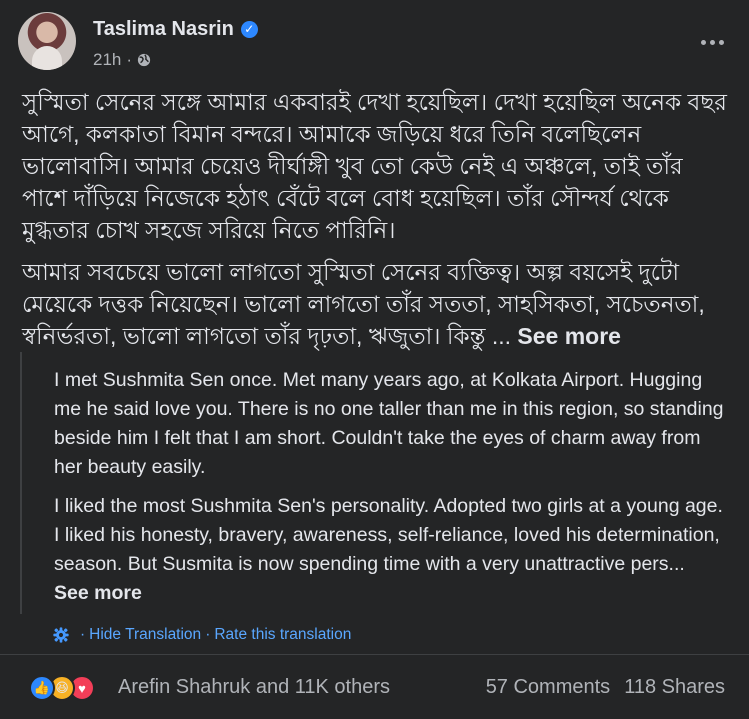 This screenshot has width=749, height=719. Describe the element at coordinates (674, 687) in the screenshot. I see `shares-count: 118 Shares` at that location.